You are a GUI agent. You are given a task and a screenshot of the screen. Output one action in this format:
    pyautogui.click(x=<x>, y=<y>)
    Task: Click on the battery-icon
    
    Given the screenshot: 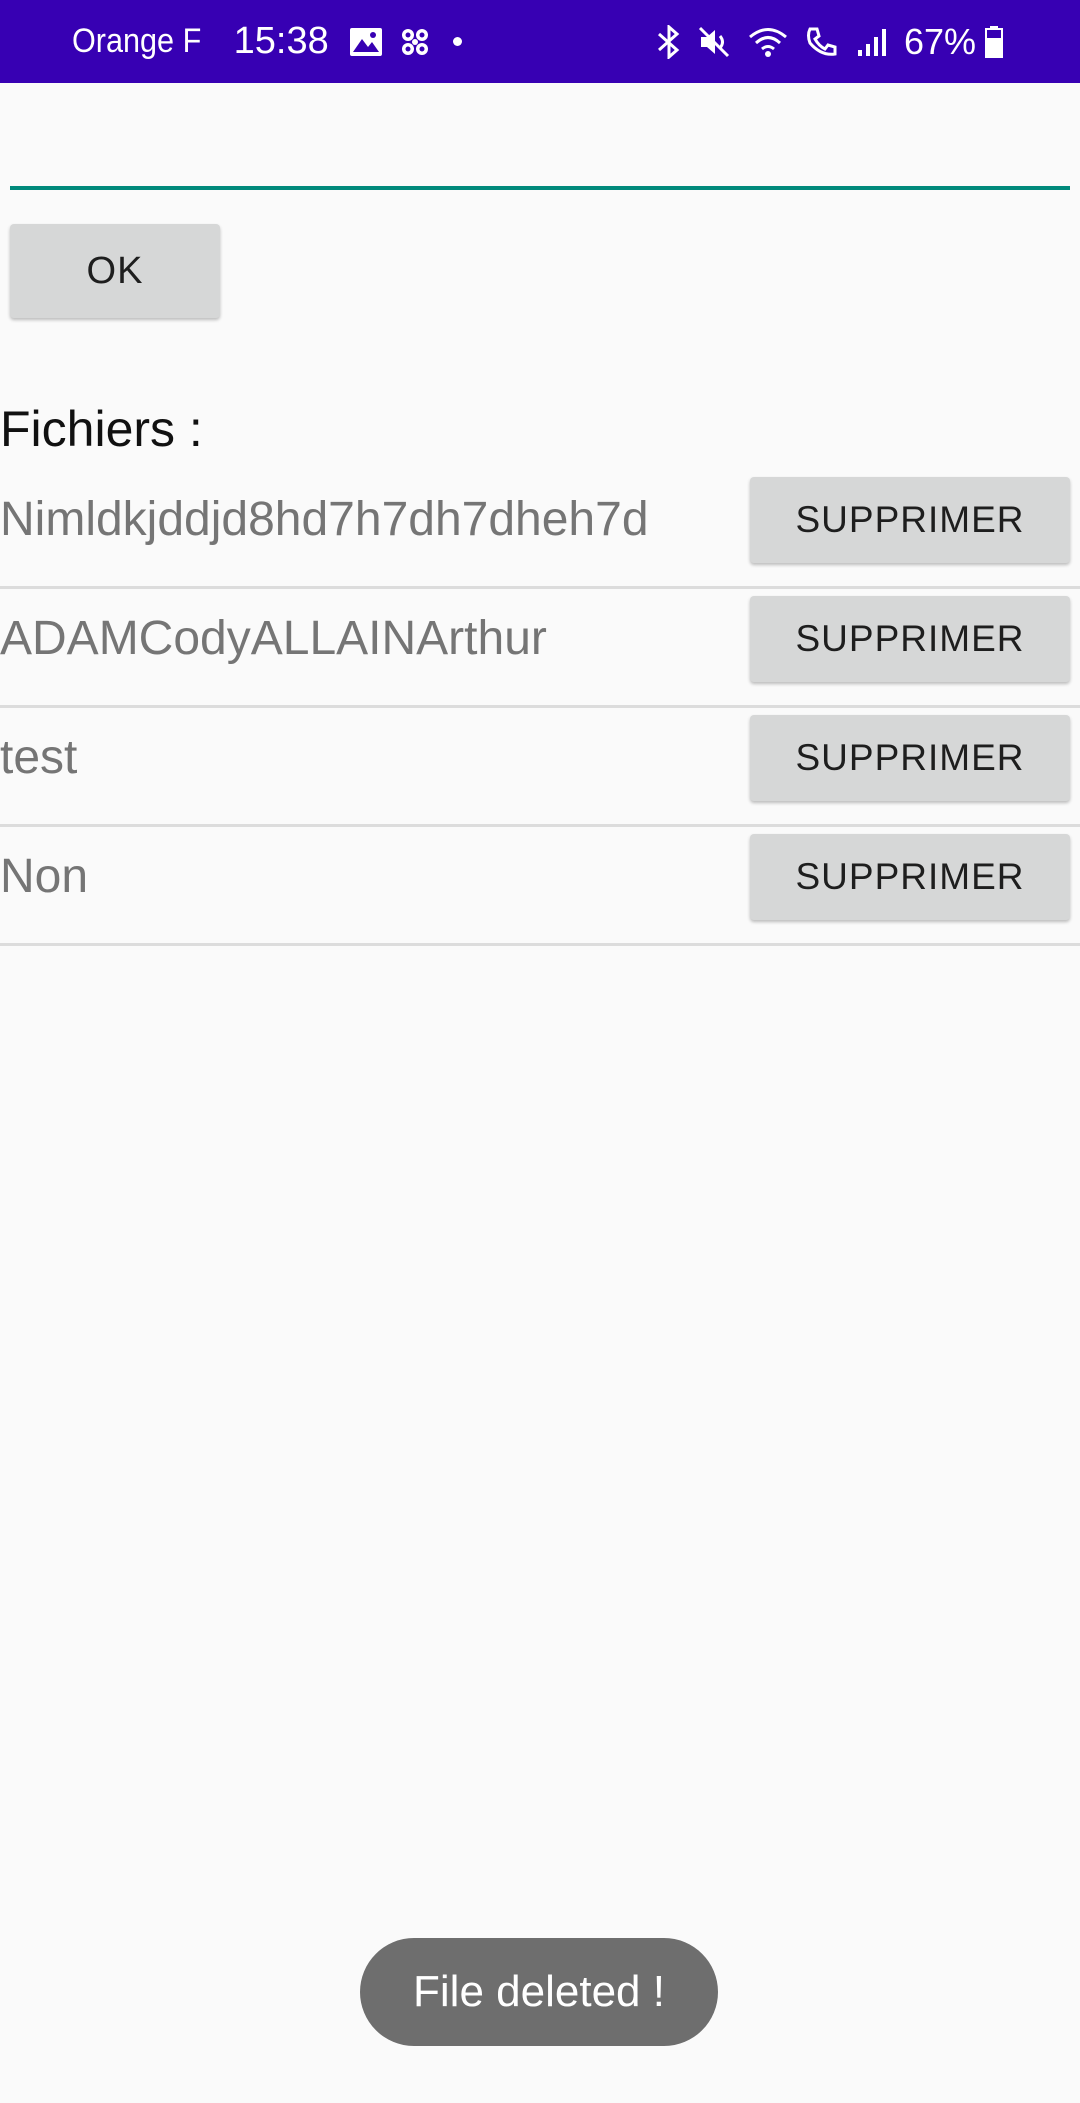 What is the action you would take?
    pyautogui.click(x=994, y=42)
    